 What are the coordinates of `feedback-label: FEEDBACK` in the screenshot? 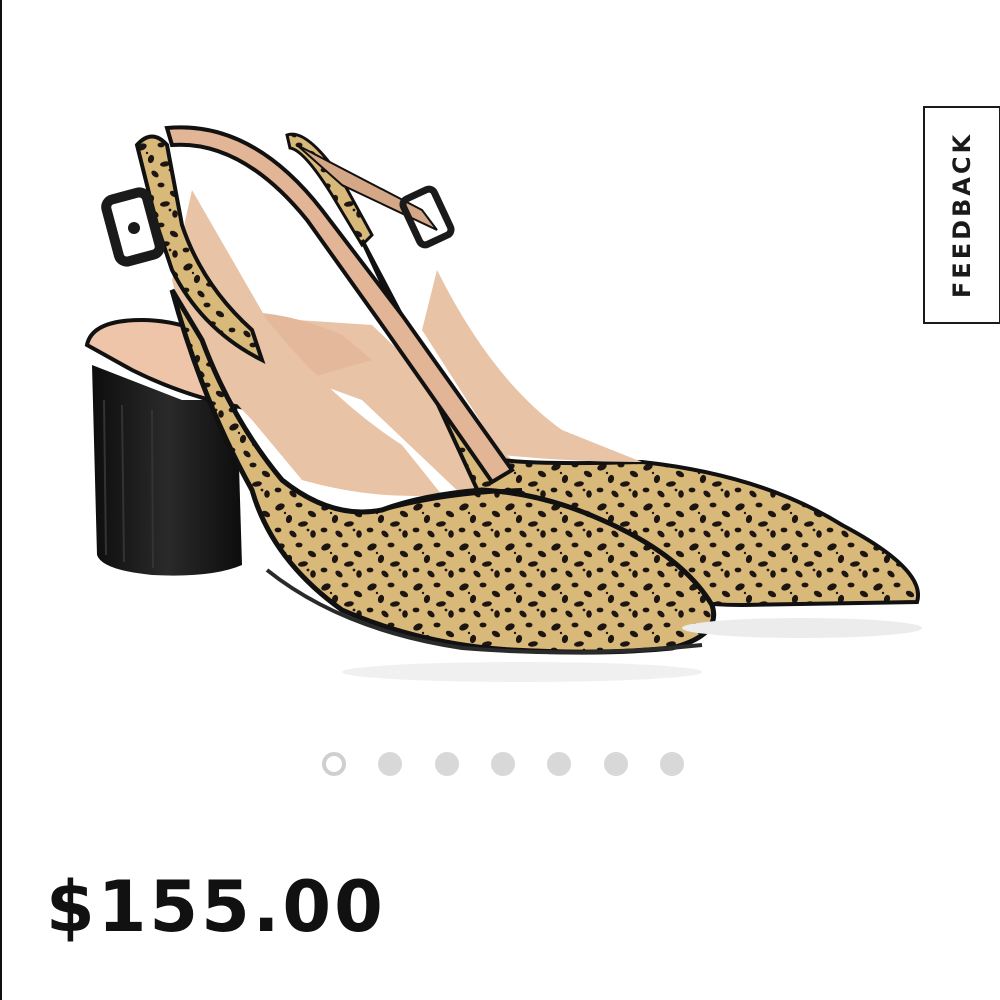 It's located at (962, 215).